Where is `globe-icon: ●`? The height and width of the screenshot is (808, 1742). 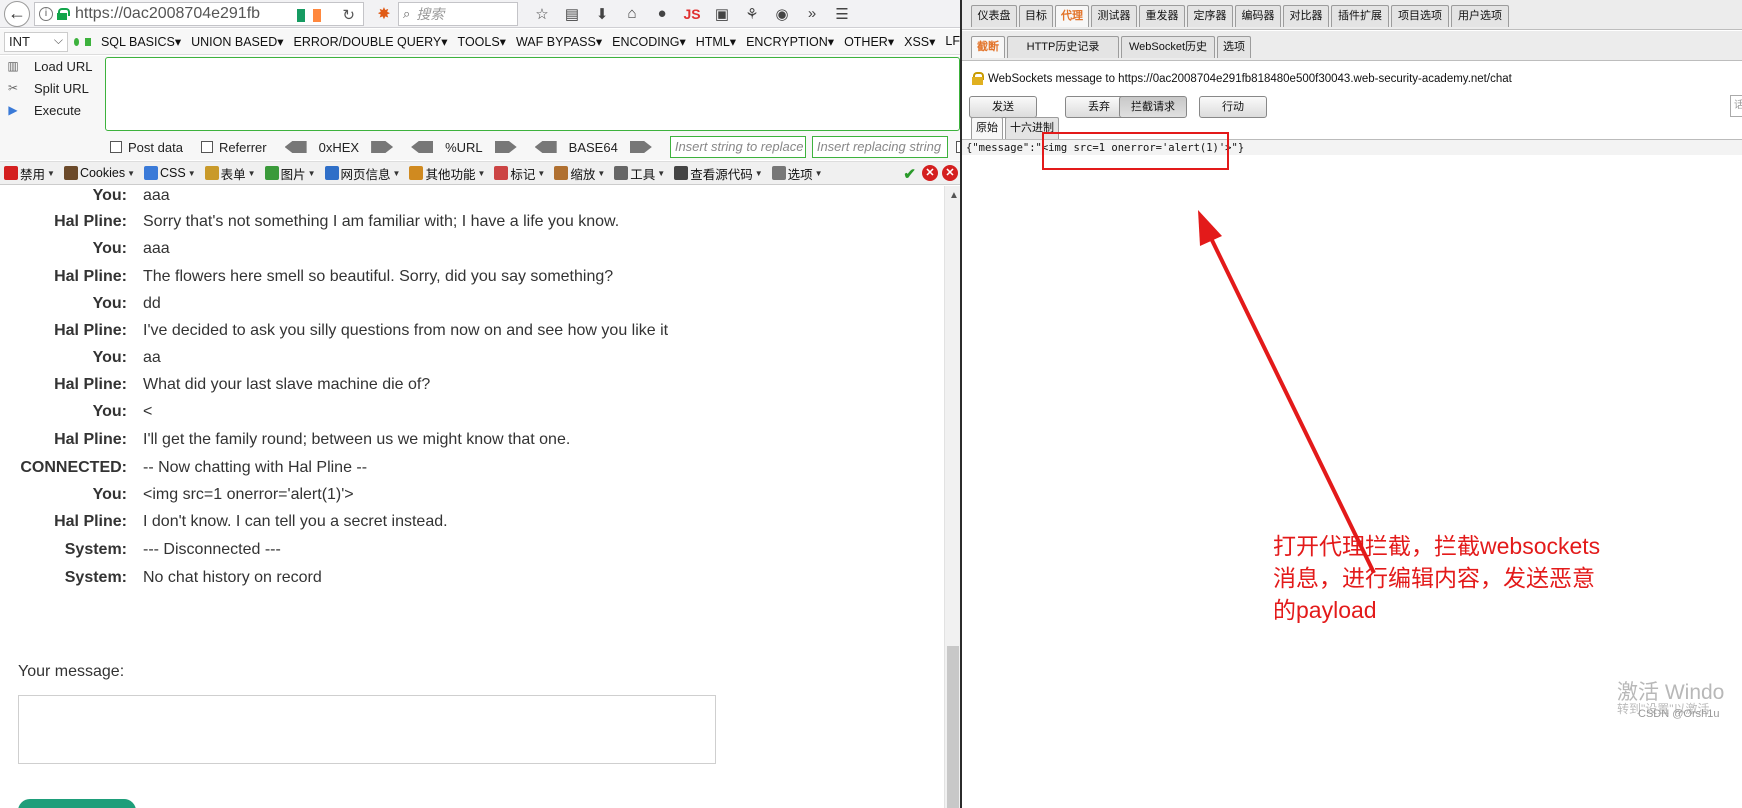 globe-icon: ● is located at coordinates (662, 13).